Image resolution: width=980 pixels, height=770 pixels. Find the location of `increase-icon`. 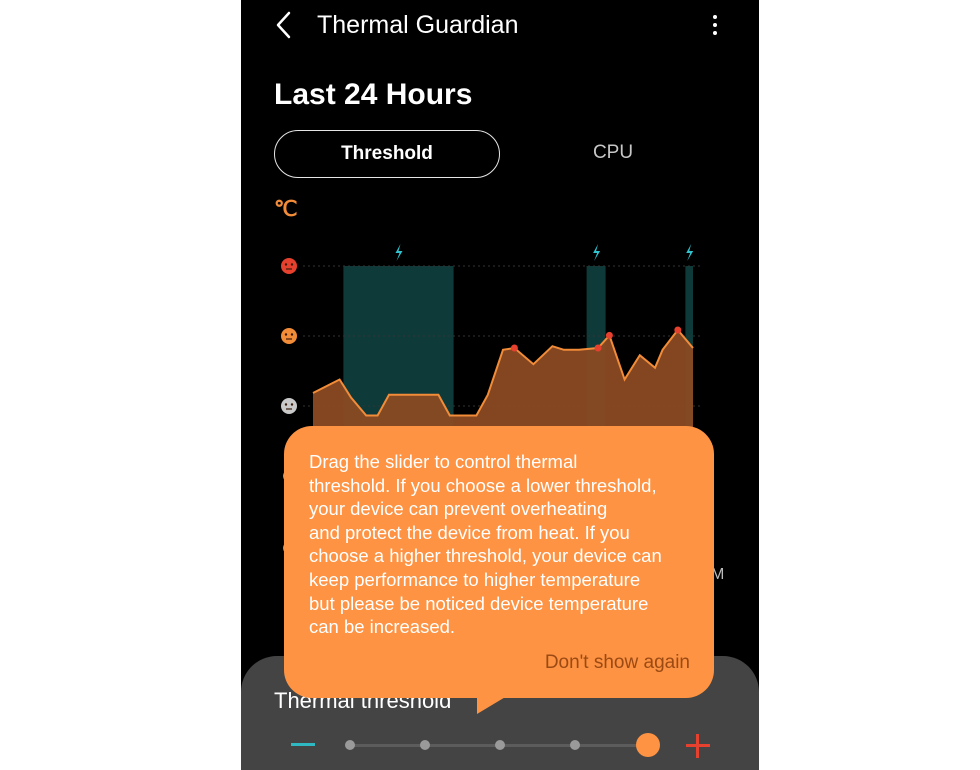

increase-icon is located at coordinates (698, 746).